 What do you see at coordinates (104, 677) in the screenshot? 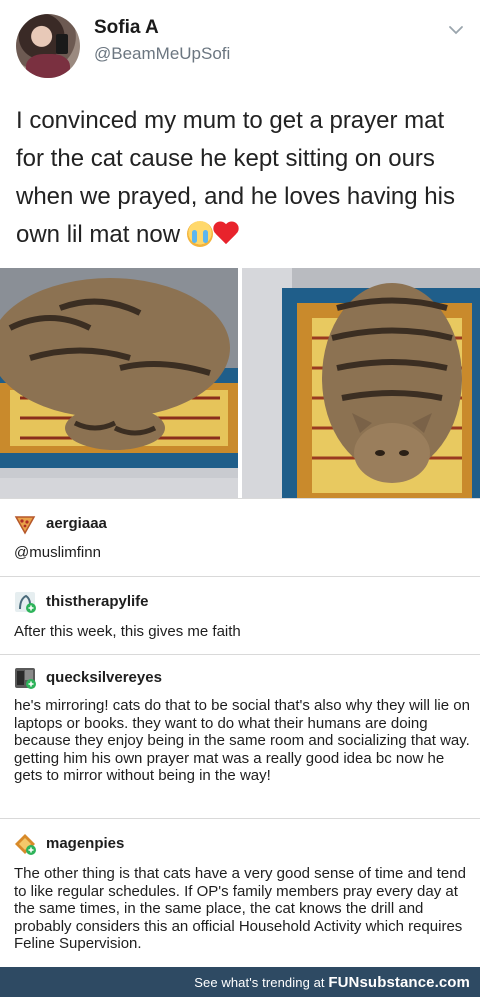
I see `note-username: quecksilvereyes` at bounding box center [104, 677].